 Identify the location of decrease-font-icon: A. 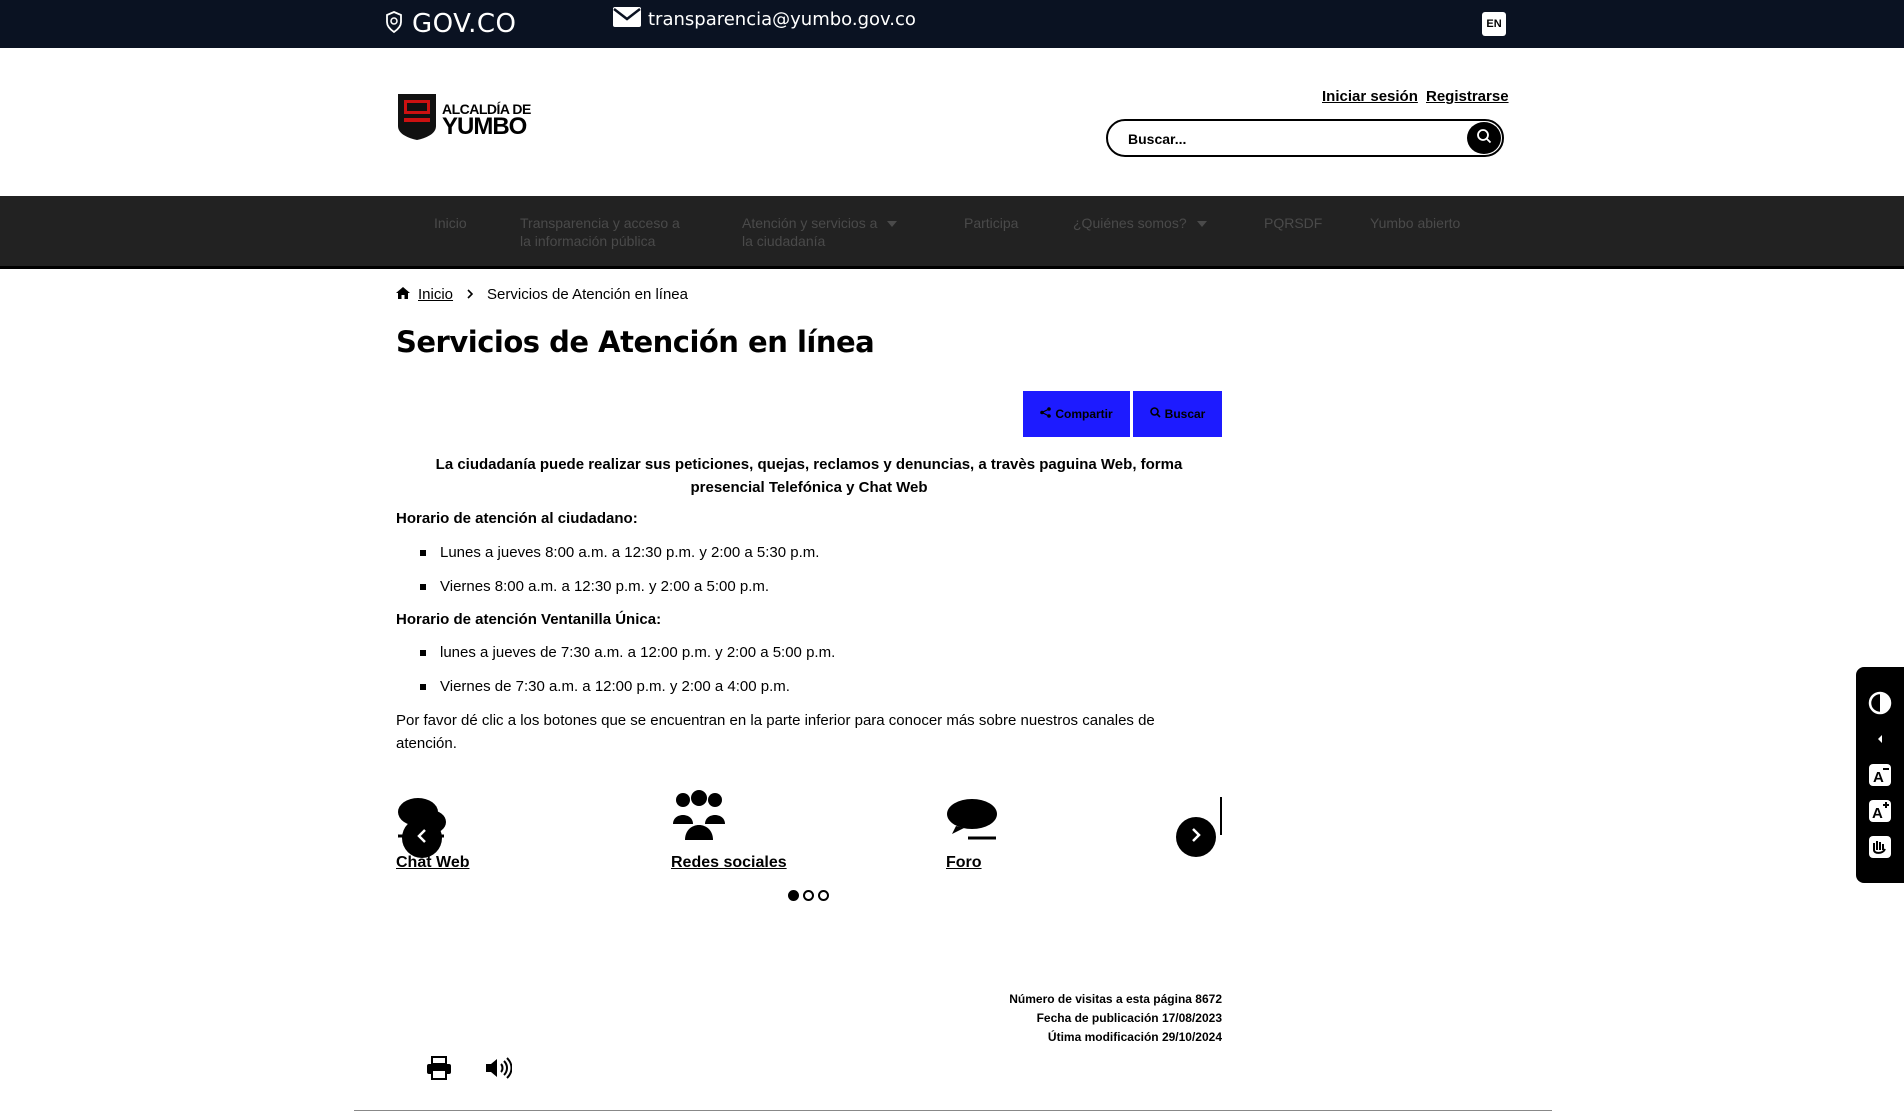
(1880, 775).